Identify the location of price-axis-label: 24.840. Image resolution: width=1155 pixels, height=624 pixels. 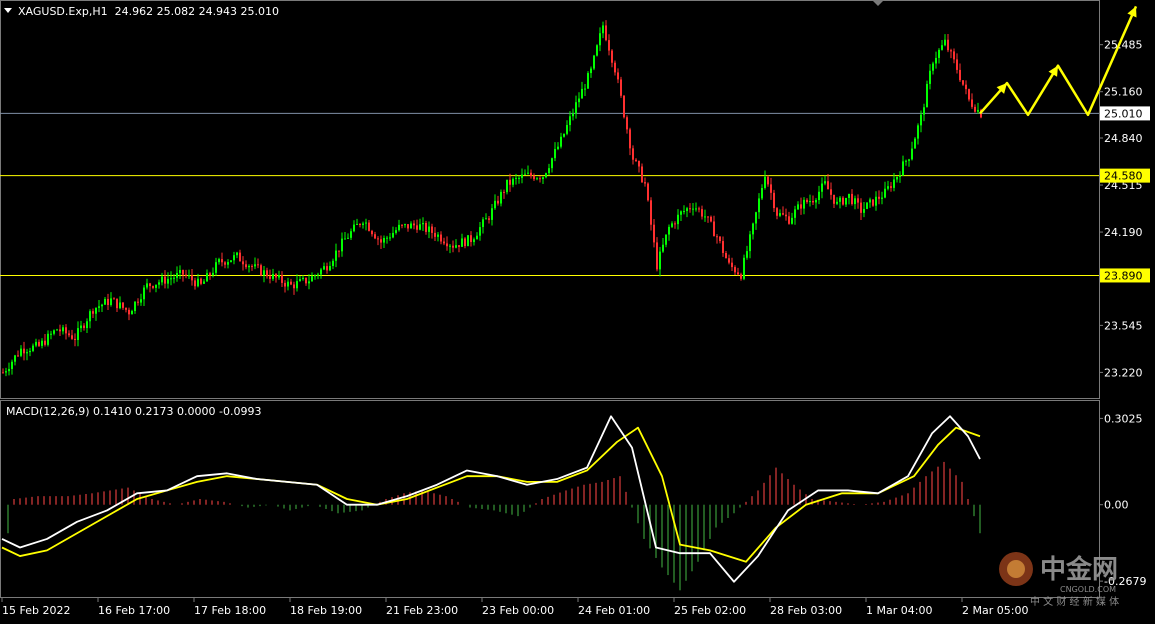
(1123, 138).